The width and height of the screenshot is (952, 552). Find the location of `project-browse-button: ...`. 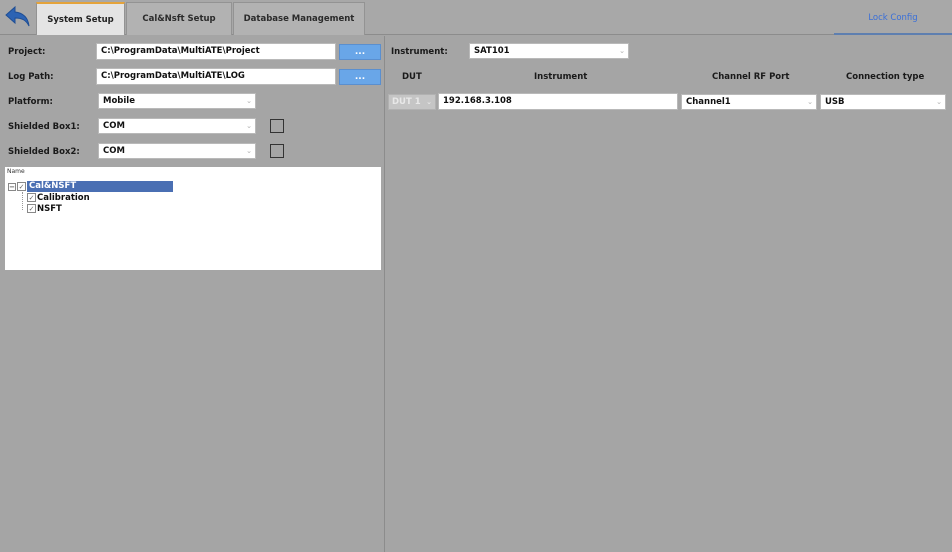

project-browse-button: ... is located at coordinates (360, 52).